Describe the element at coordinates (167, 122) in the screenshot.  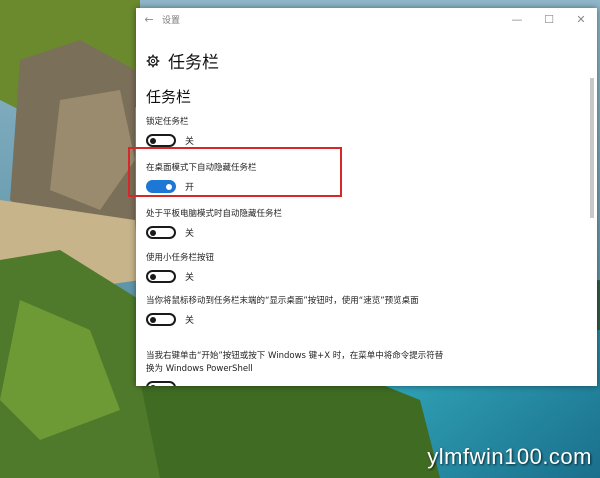
I see `setting-label: 锁定任务栏` at that location.